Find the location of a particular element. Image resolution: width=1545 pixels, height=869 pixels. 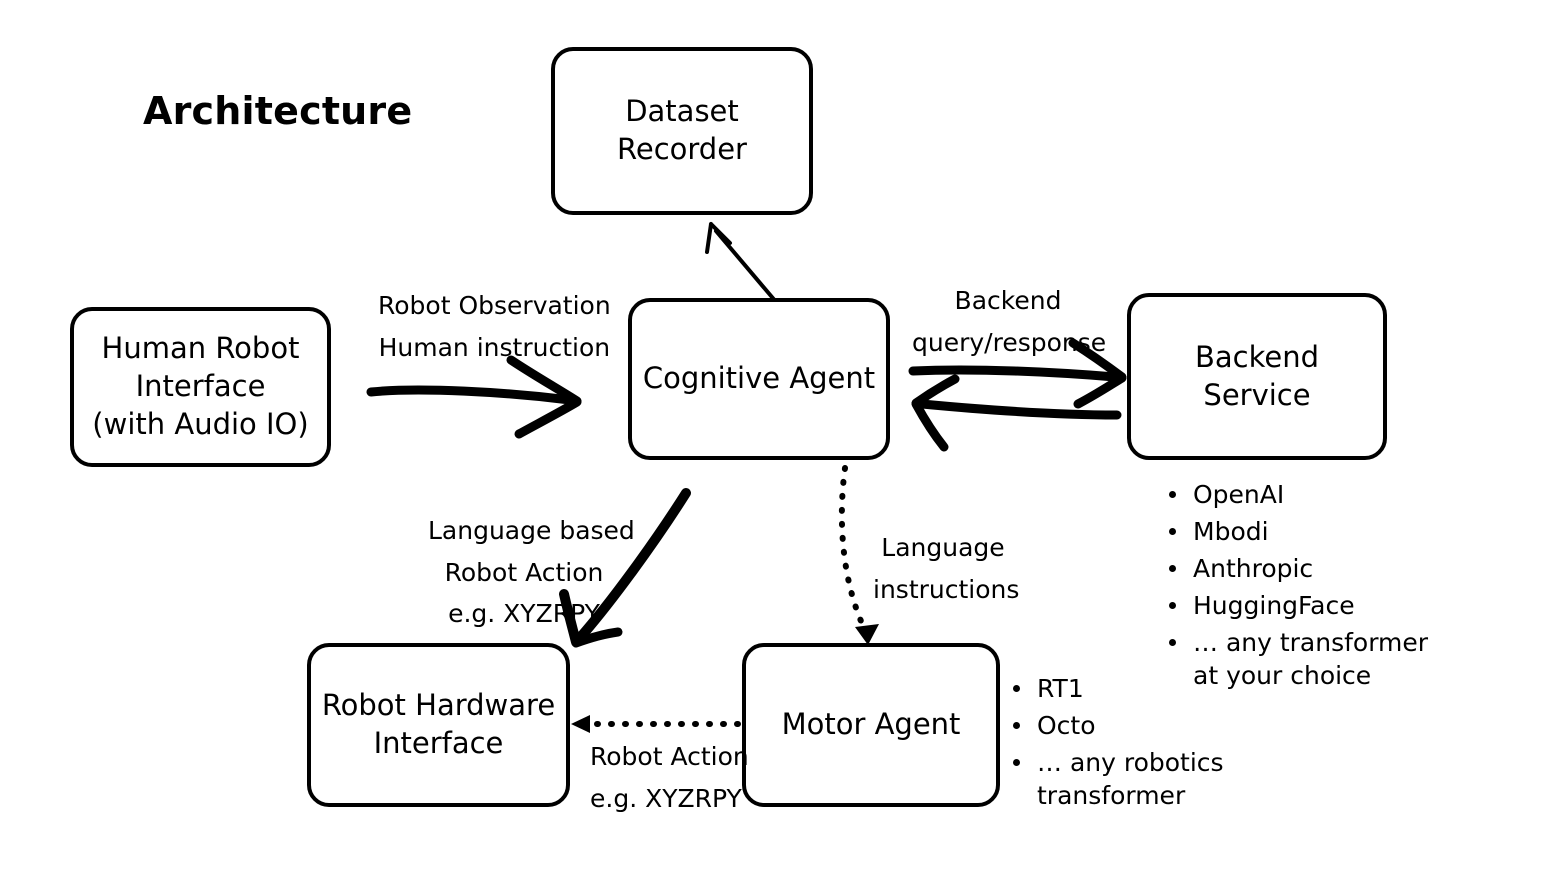

motor-options-list: RT1 Octo … any robotics transformer is located at coordinates (1122, 744).